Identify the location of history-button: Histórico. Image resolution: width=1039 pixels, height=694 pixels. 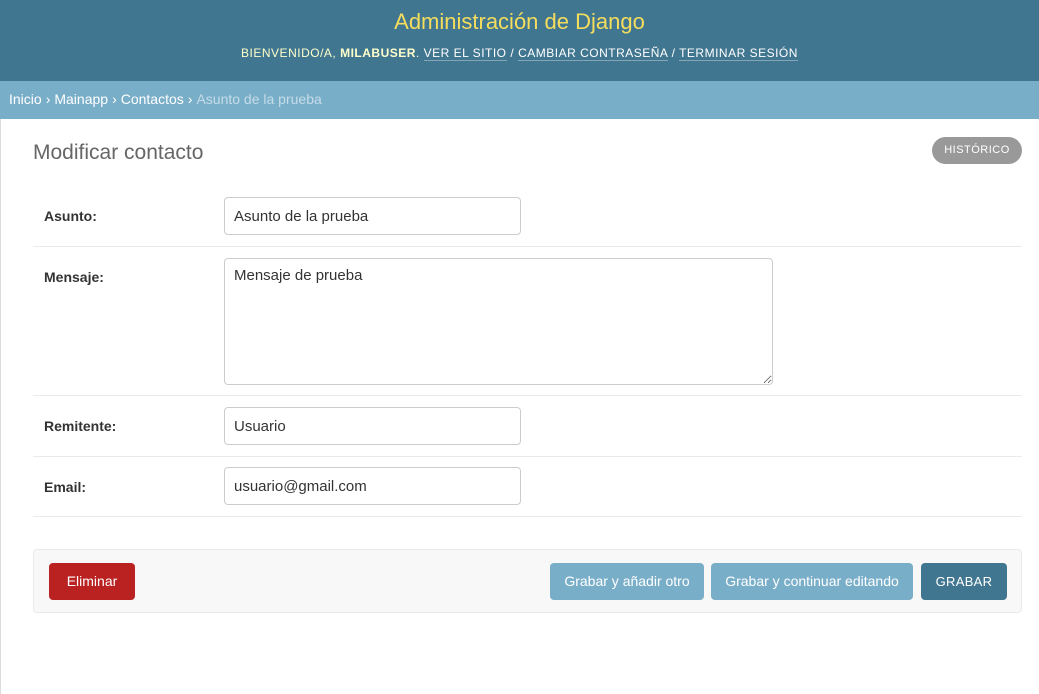
(977, 150).